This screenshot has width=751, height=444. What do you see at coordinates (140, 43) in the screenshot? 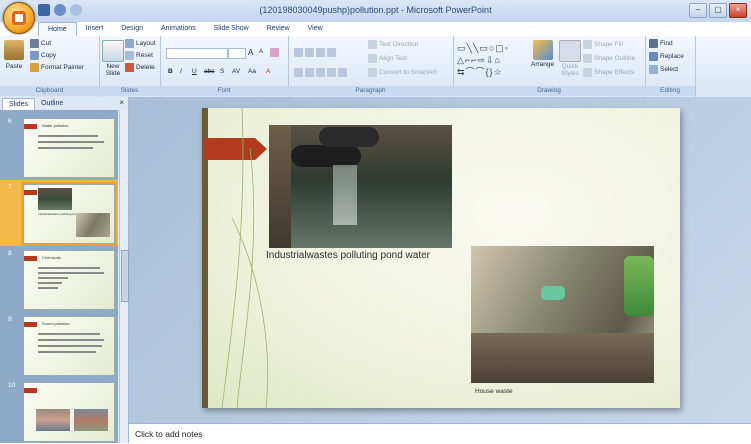
I see `layout-button: Layout` at bounding box center [140, 43].